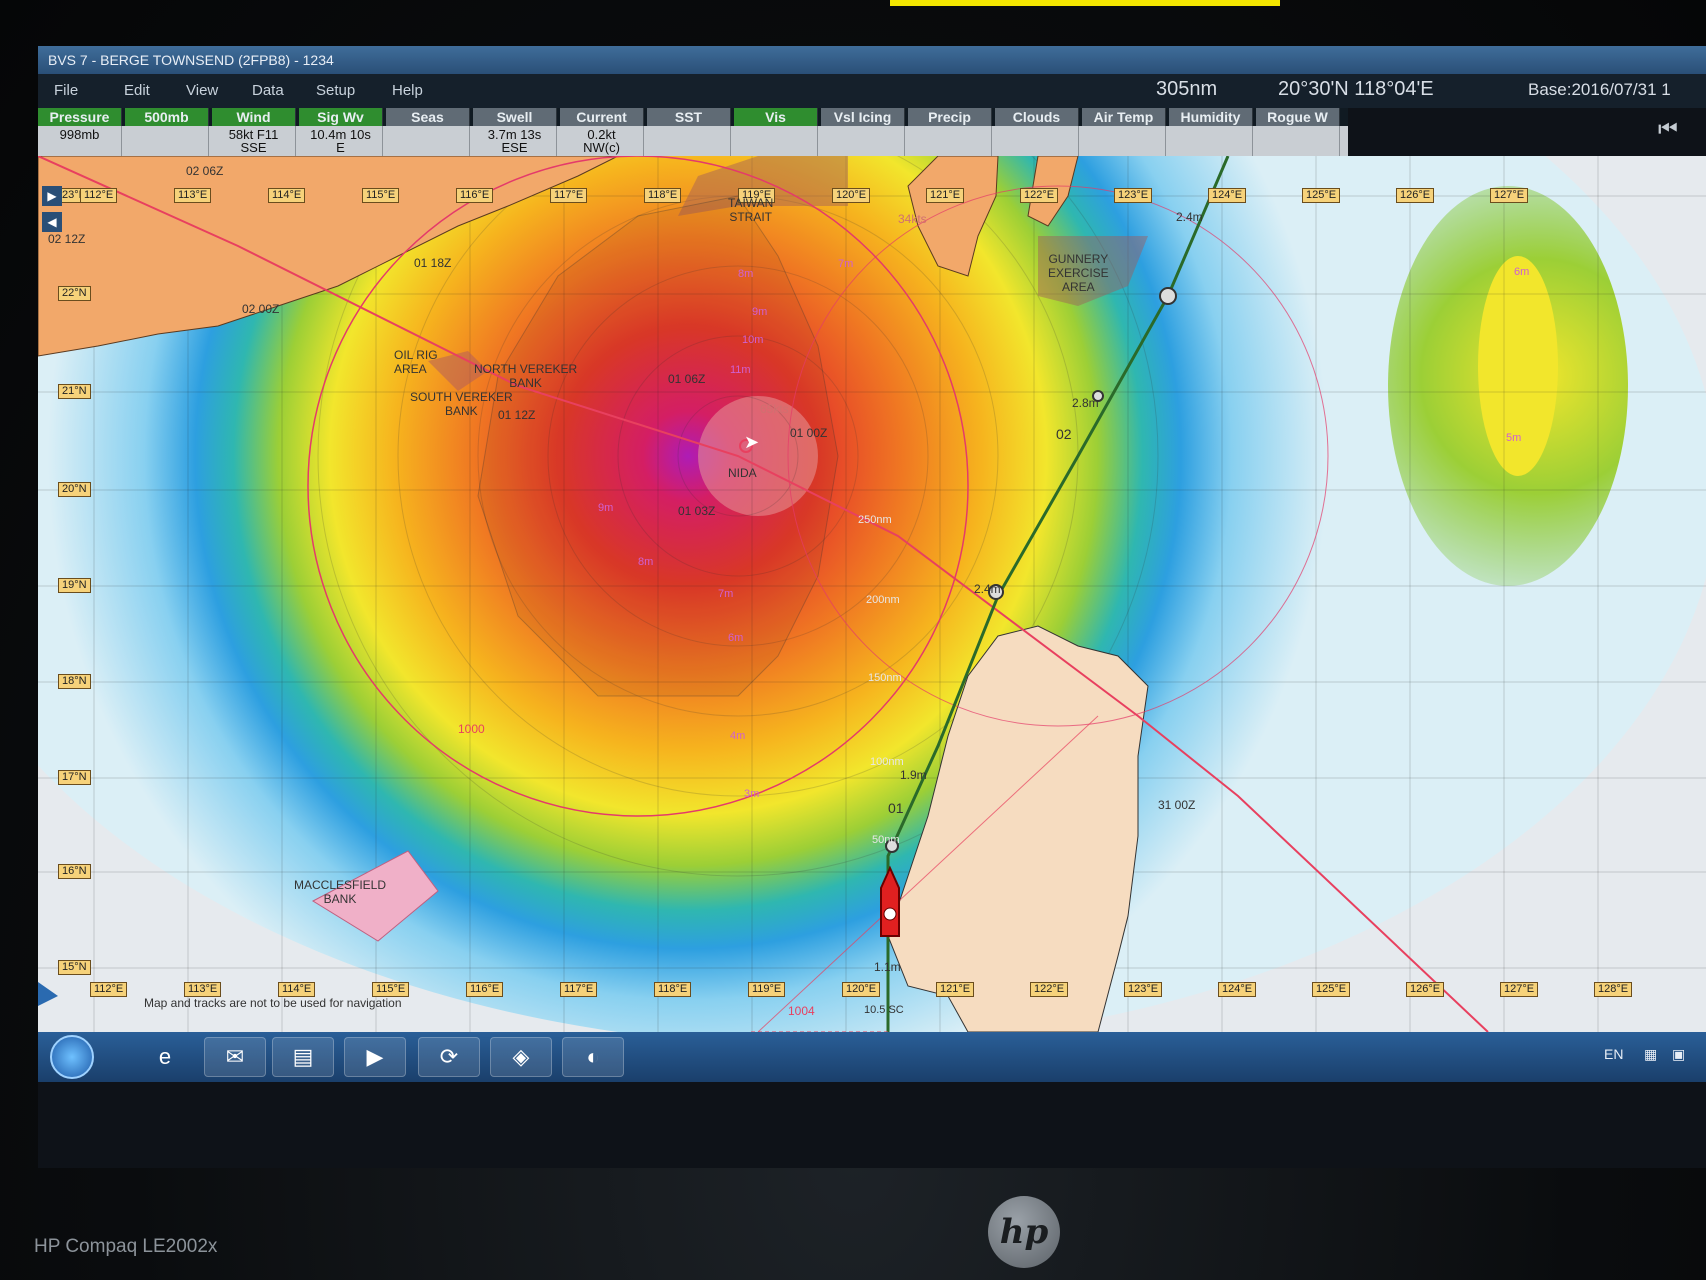 The image size is (1706, 1280). Describe the element at coordinates (687, 379) in the screenshot. I see `track-time: 01 06Z` at that location.